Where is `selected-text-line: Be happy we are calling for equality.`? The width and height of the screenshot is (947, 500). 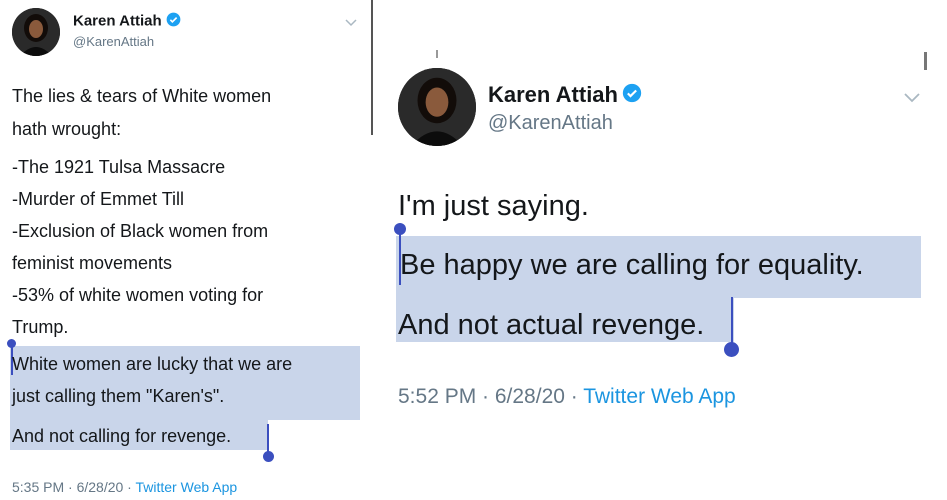
selected-text-line: Be happy we are calling for equality. is located at coordinates (632, 265).